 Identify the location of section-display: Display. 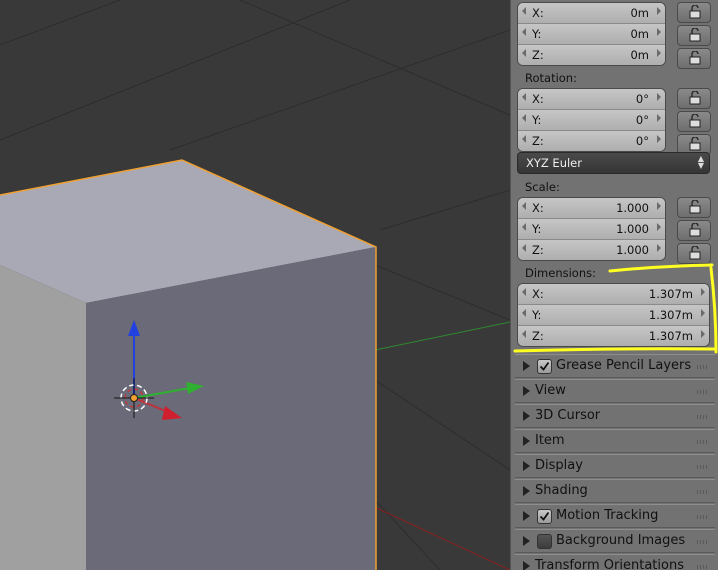
(615, 466).